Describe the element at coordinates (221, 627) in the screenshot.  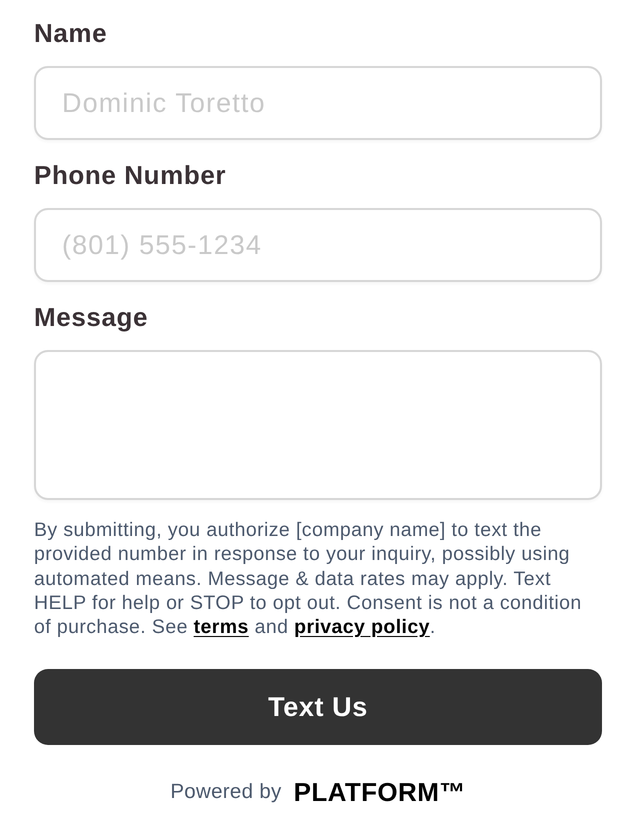
I see `policy-link: terms` at that location.